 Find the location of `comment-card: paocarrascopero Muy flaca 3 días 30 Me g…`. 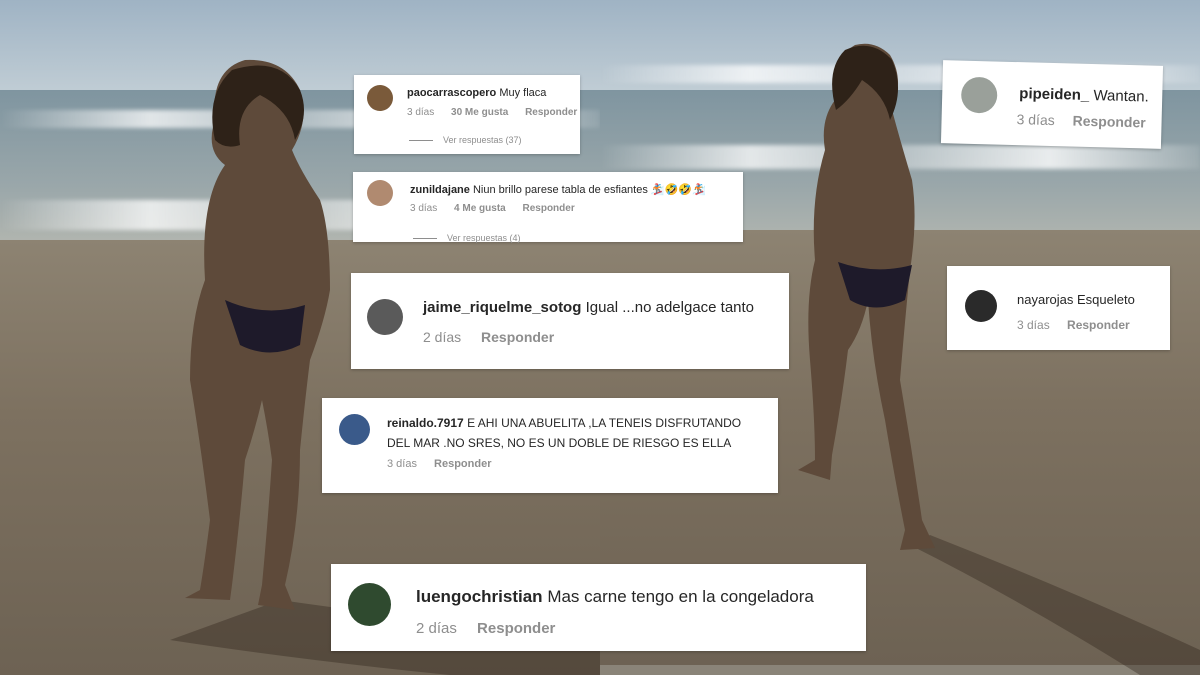

comment-card: paocarrascopero Muy flaca 3 días 30 Me g… is located at coordinates (467, 114).